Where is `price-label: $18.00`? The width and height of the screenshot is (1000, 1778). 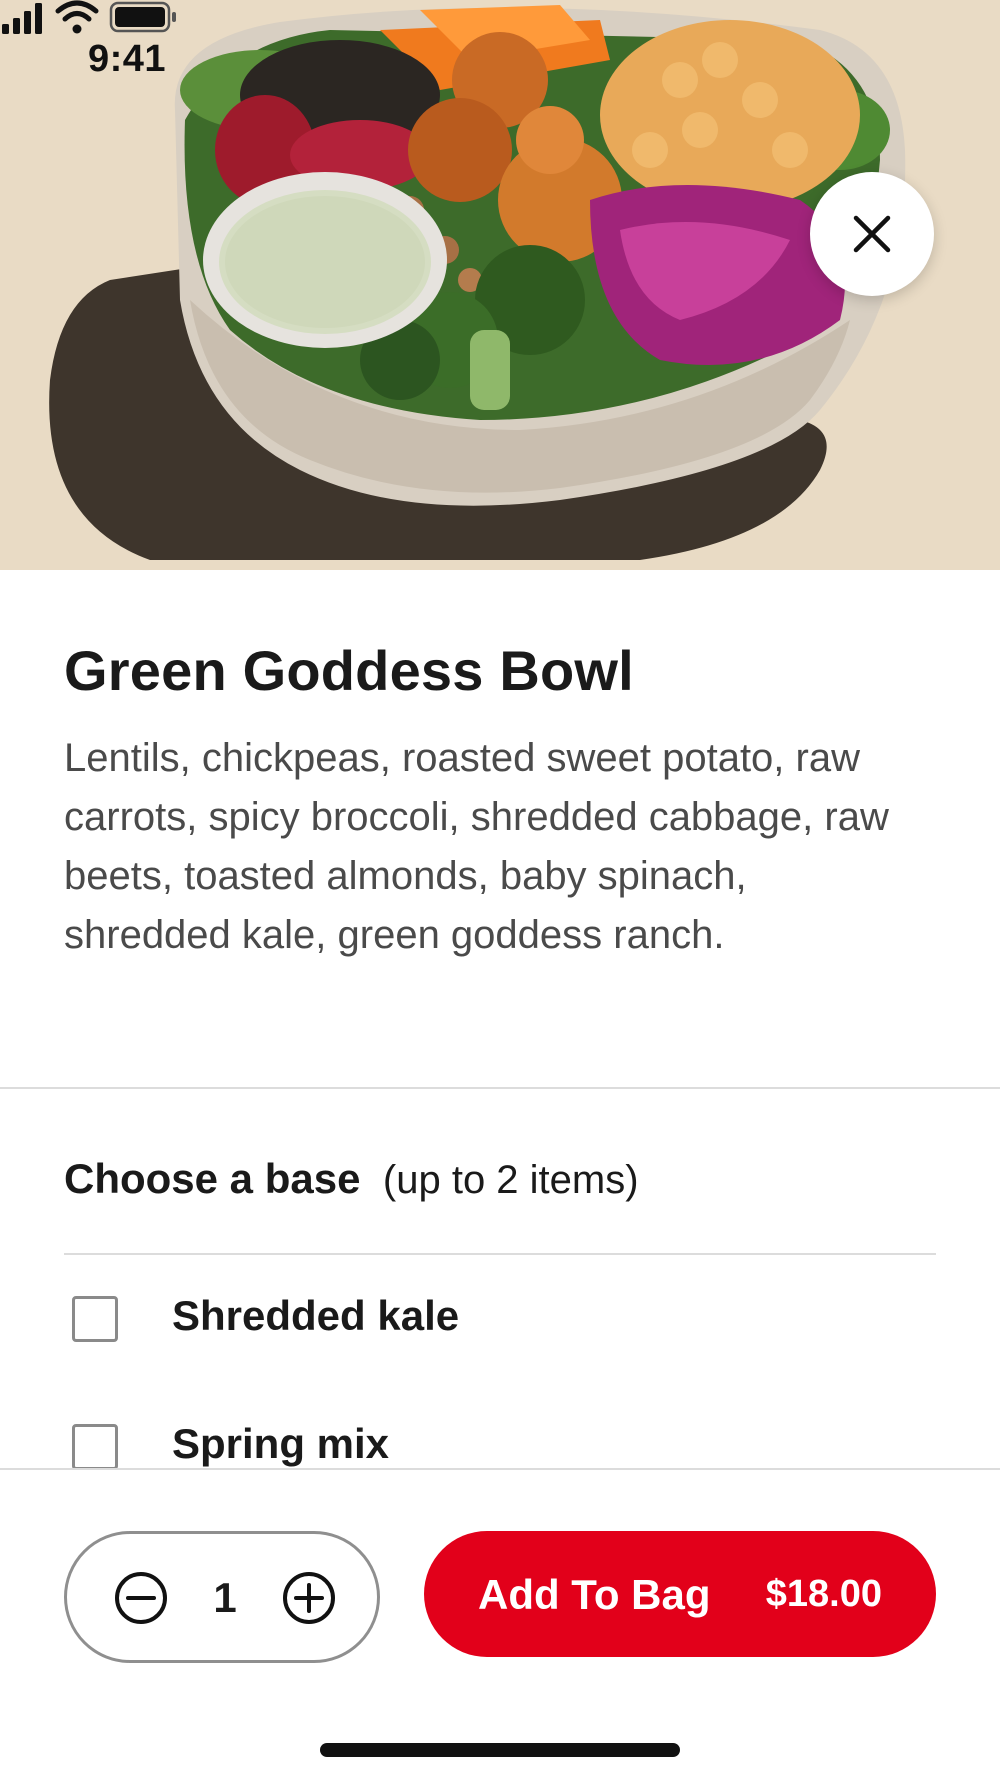
price-label: $18.00 is located at coordinates (823, 1594).